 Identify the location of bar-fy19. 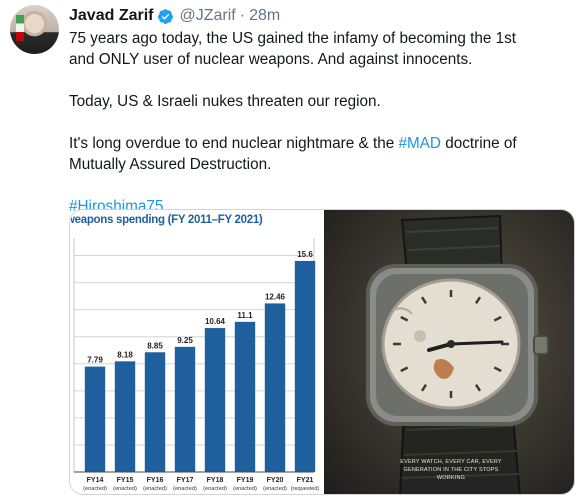
(245, 396).